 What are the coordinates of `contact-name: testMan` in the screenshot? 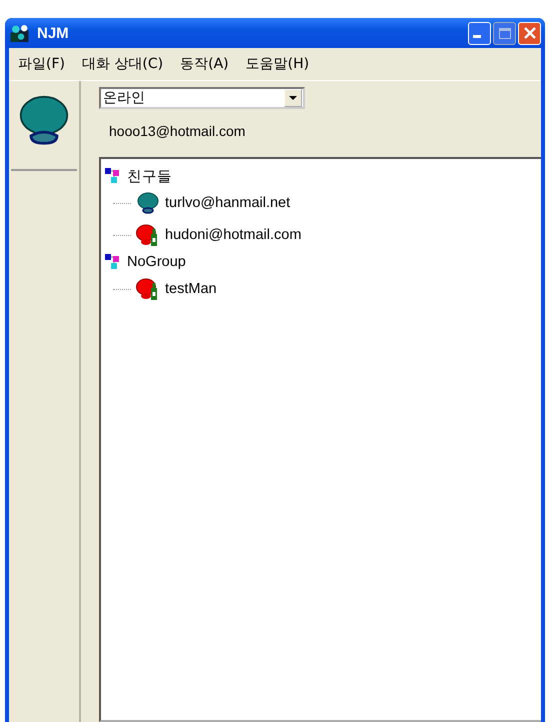 It's located at (191, 289).